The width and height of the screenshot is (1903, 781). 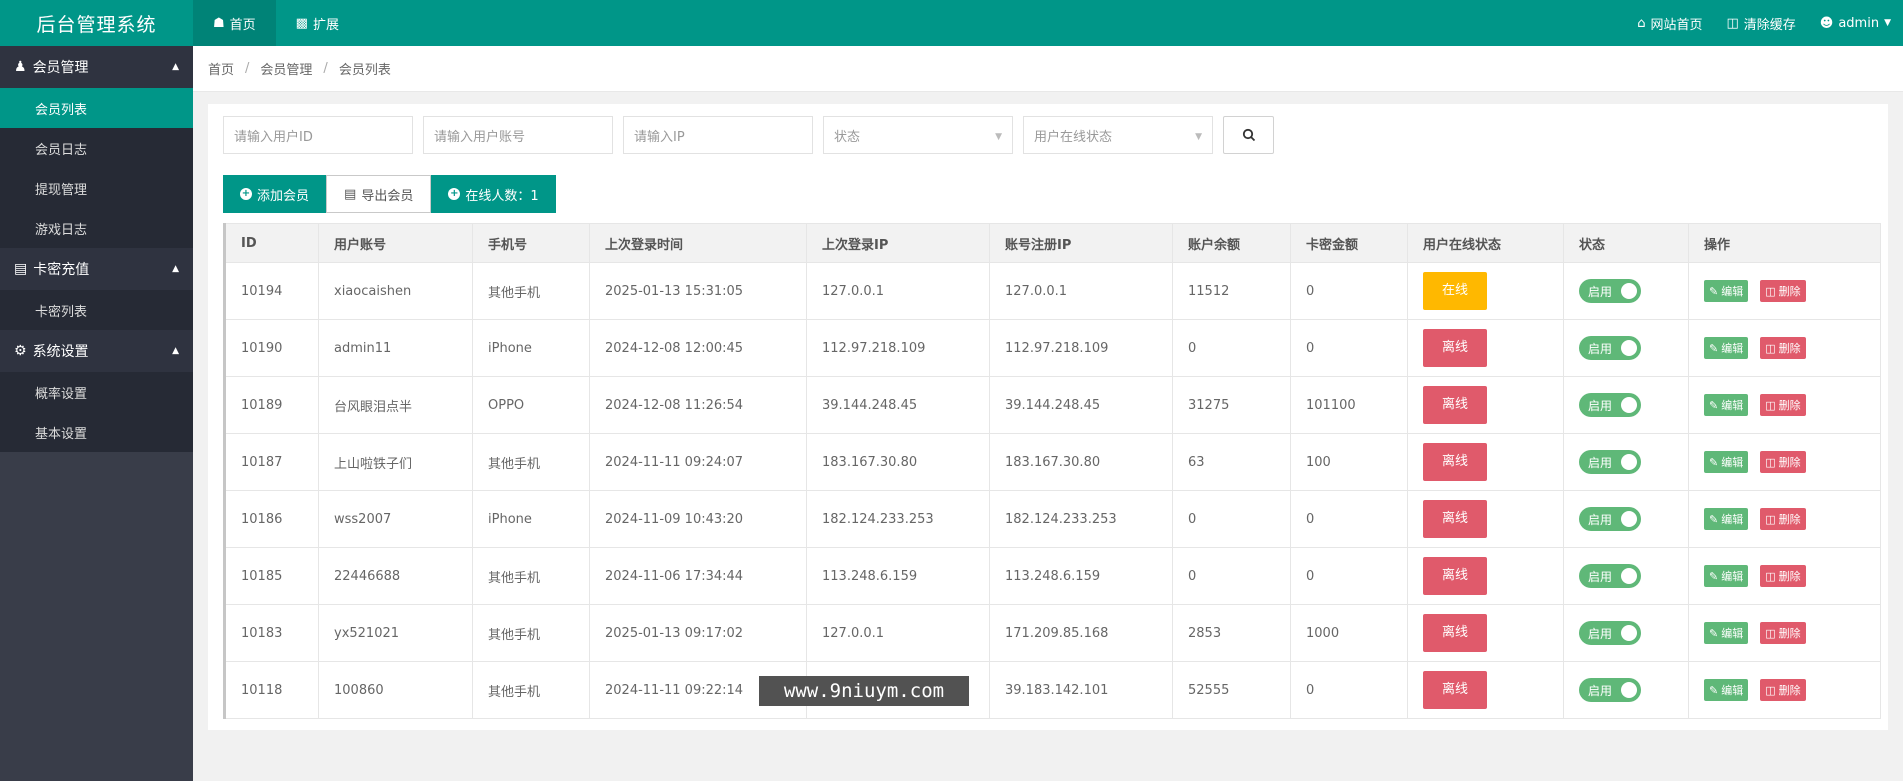 I want to click on row-actions: ✎ 编辑 ◫ 删除, so click(x=1784, y=690).